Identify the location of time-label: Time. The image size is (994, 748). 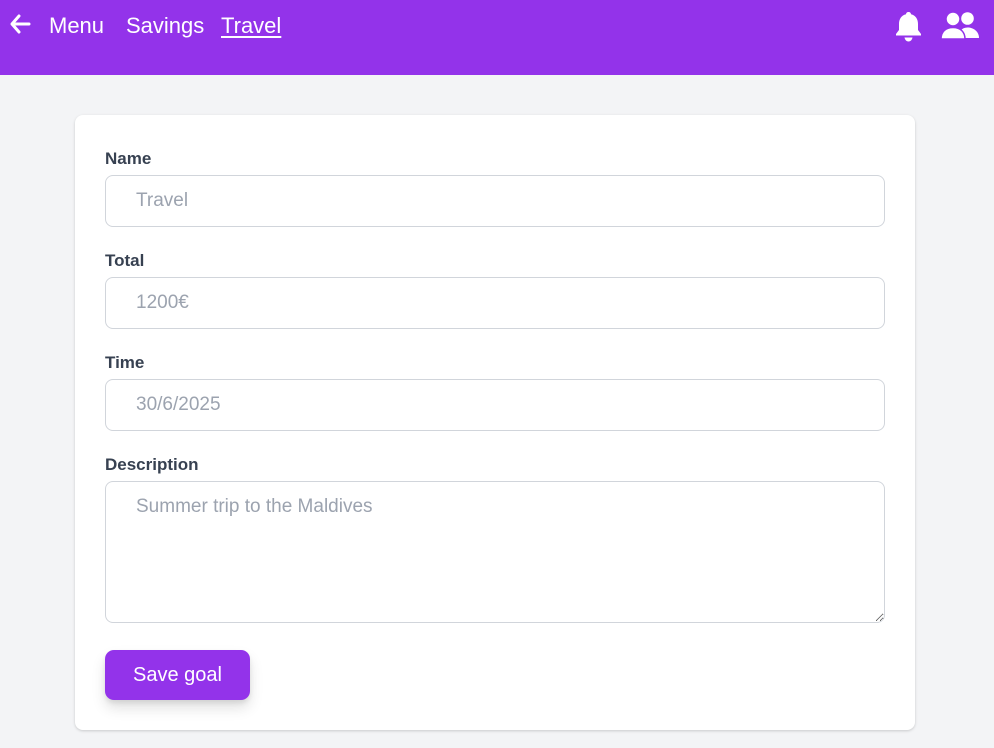
(125, 362).